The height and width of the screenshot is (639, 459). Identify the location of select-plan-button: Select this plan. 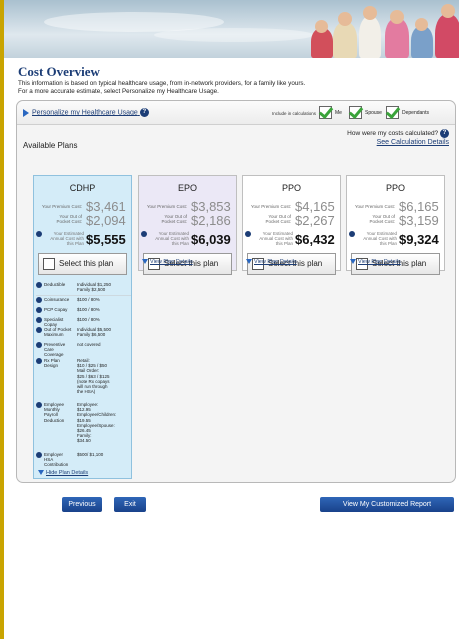
(82, 264).